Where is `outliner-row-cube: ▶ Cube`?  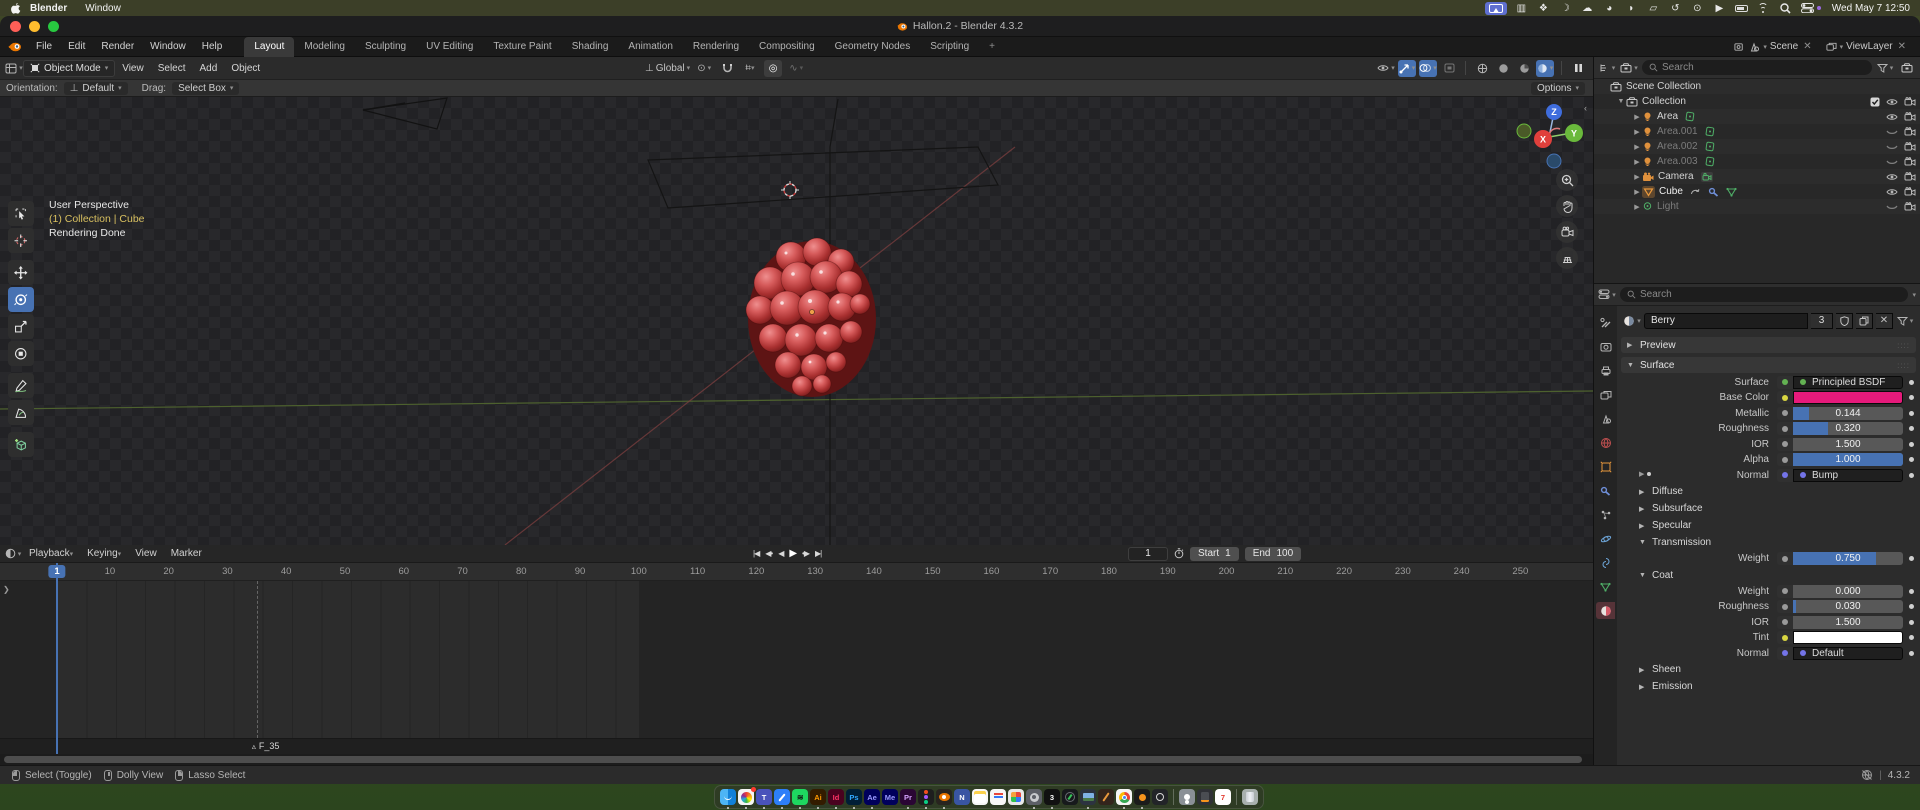
outliner-row-cube: ▶ Cube is located at coordinates (1757, 191).